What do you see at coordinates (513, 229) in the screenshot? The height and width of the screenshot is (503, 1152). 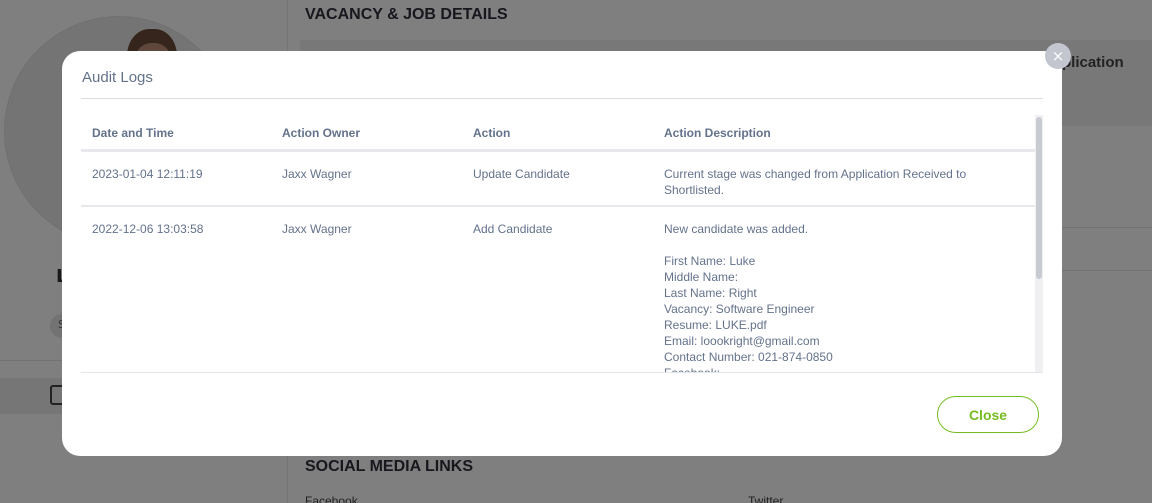 I see `row-action: Add Candidate` at bounding box center [513, 229].